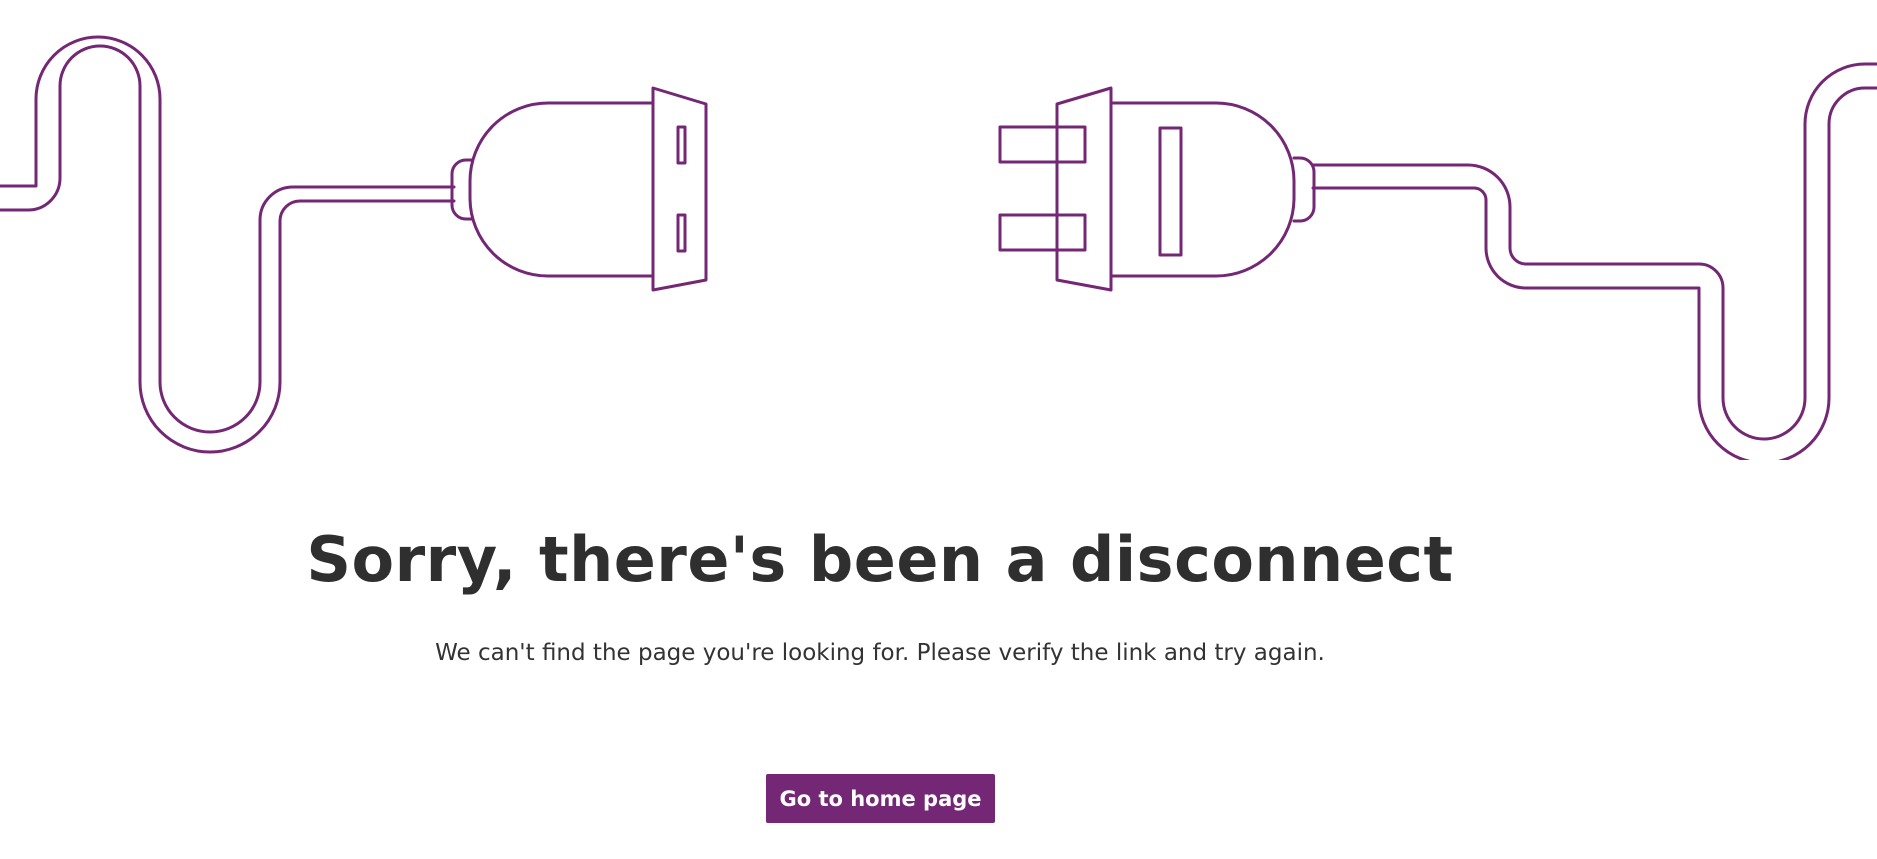 Image resolution: width=1877 pixels, height=859 pixels. Describe the element at coordinates (1202, 189) in the screenshot. I see `right-plug-body-icon` at that location.